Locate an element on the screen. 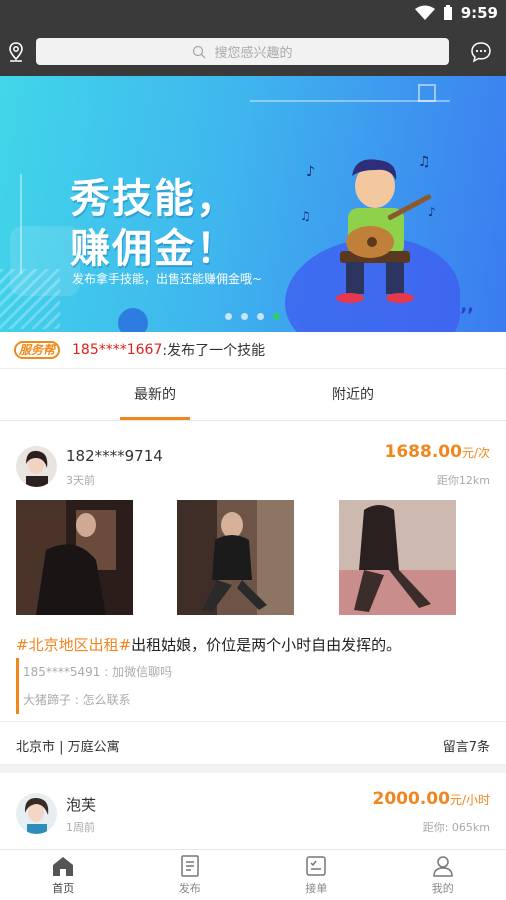  bottom-nav: 首页 发布 接单 我的 is located at coordinates (253, 874).